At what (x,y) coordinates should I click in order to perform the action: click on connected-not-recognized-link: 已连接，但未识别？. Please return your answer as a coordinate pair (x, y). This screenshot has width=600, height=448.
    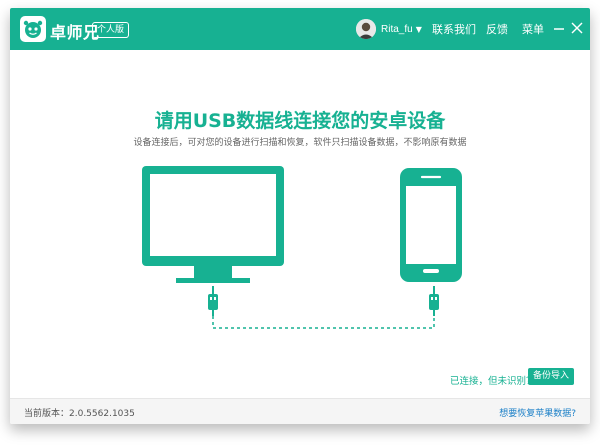
    Looking at the image, I should click on (493, 380).